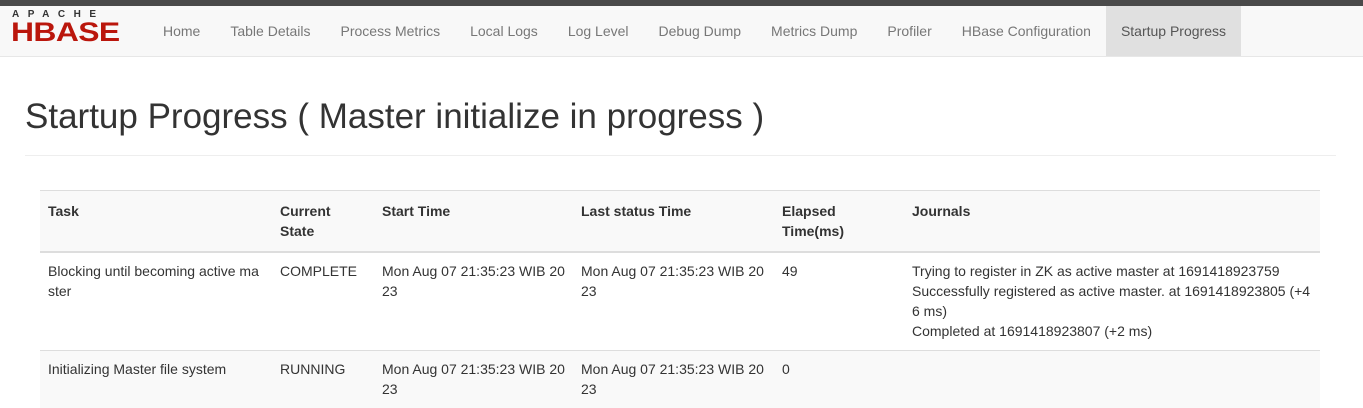 Image resolution: width=1363 pixels, height=408 pixels. I want to click on cell-journals, so click(1112, 379).